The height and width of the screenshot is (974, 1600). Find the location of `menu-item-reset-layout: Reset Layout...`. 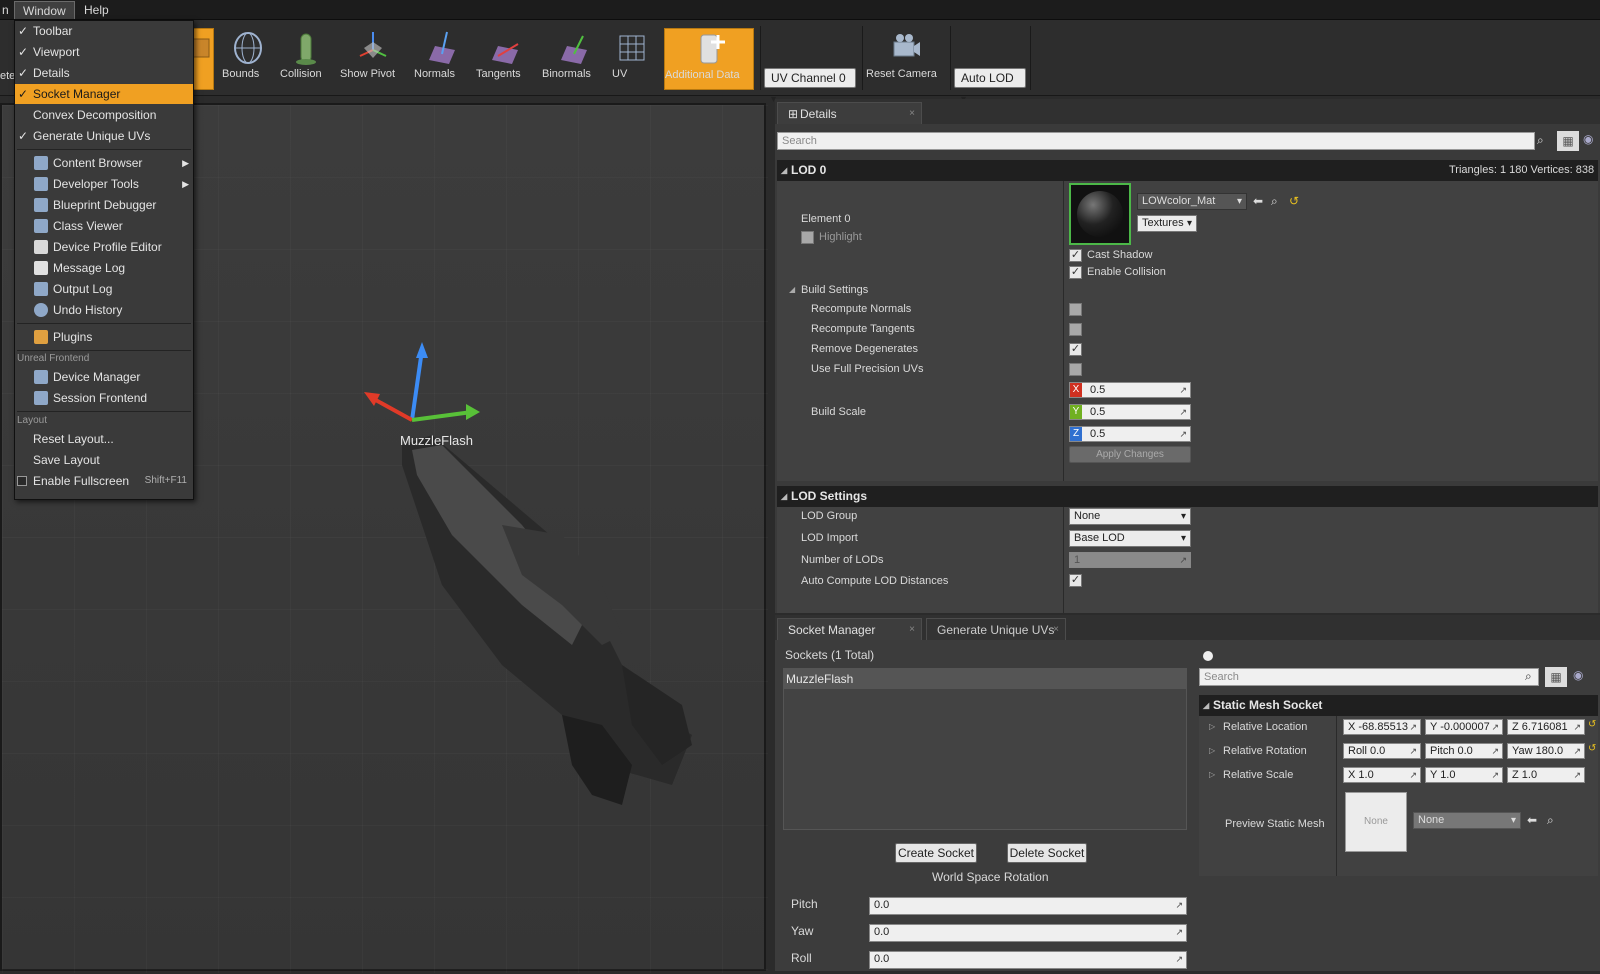

menu-item-reset-layout: Reset Layout... is located at coordinates (104, 439).